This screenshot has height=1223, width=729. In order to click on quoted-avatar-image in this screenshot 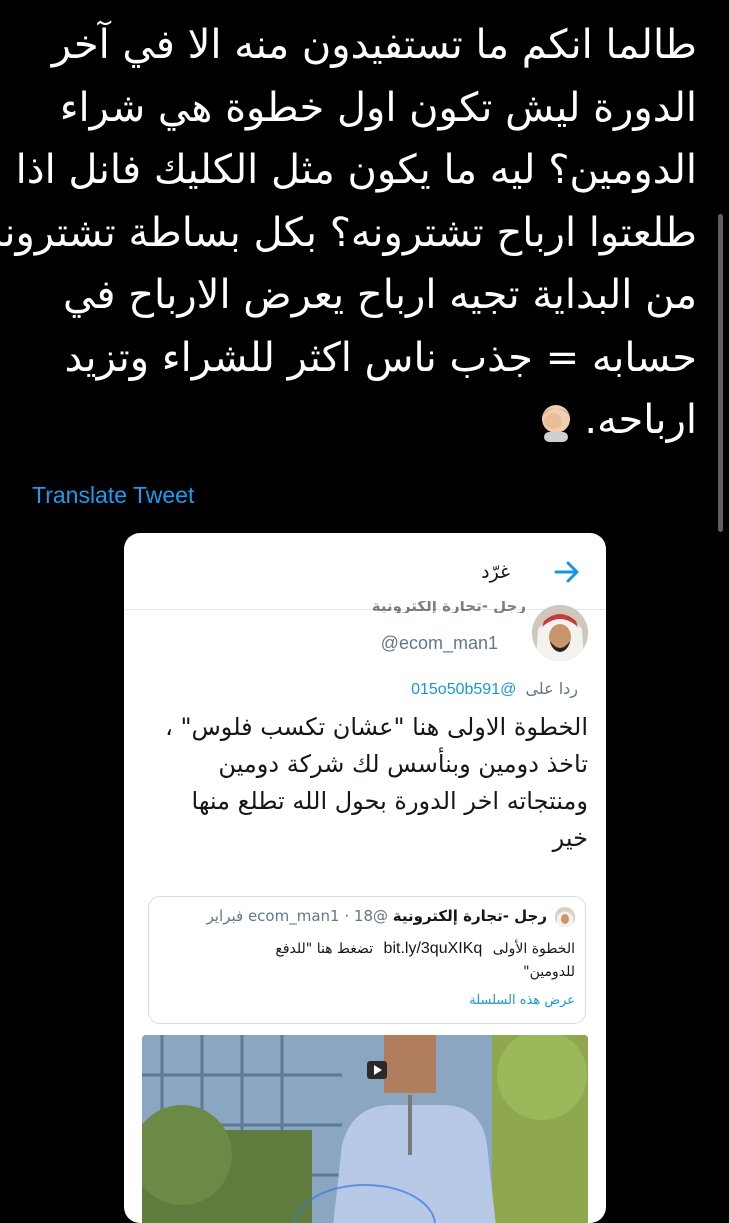, I will do `click(565, 917)`.